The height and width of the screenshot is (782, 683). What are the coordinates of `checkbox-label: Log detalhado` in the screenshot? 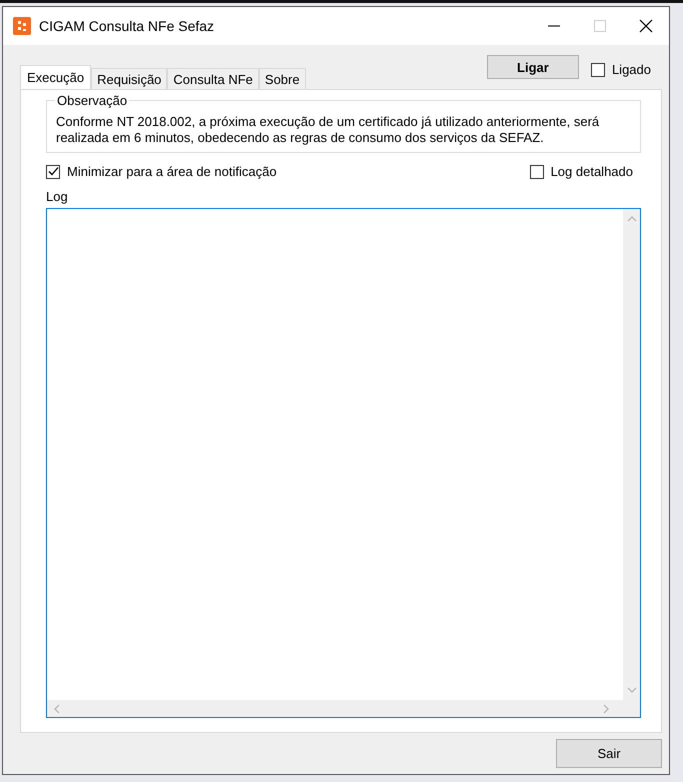 It's located at (591, 171).